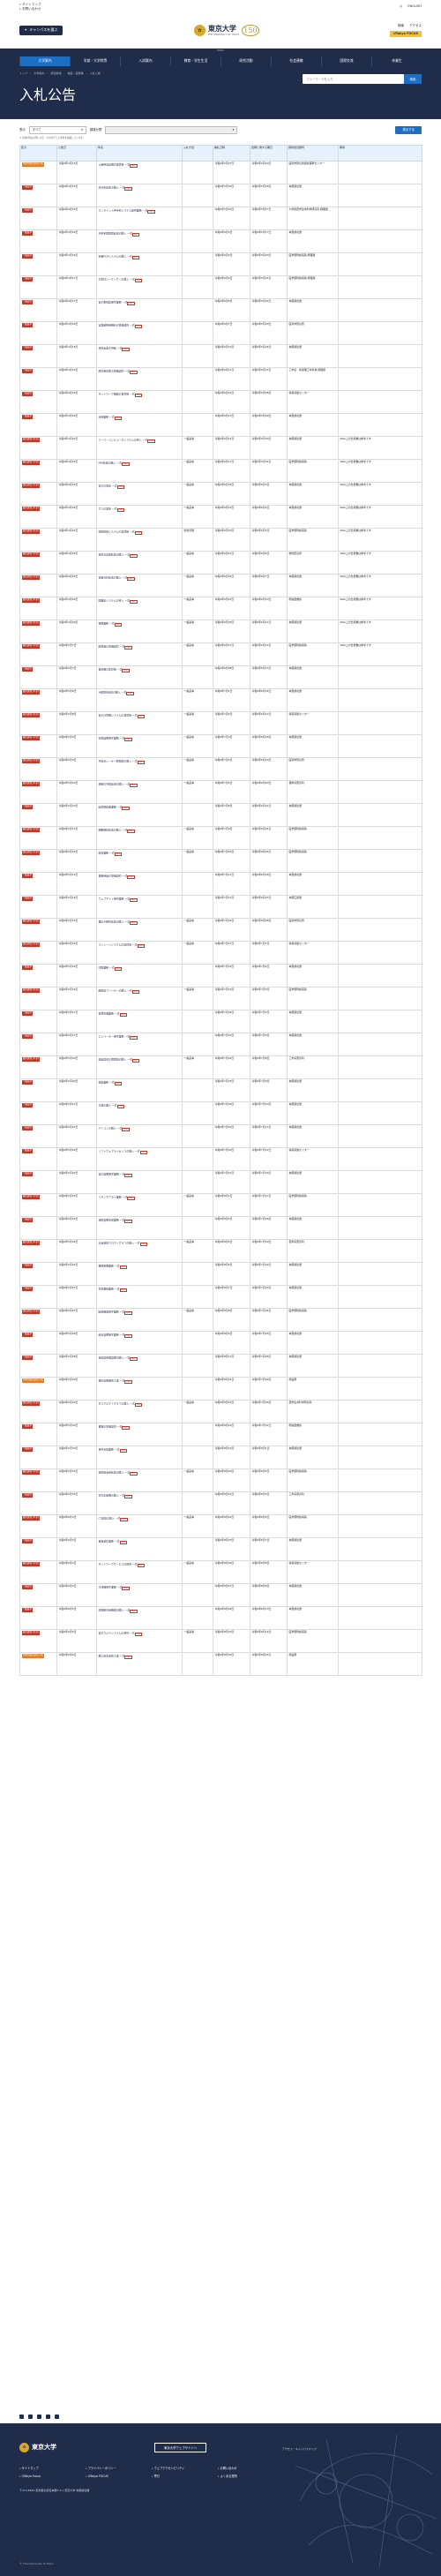 The image size is (441, 2576). I want to click on cell-name-text: ウェブサイト保守業務 一式, so click(115, 899).